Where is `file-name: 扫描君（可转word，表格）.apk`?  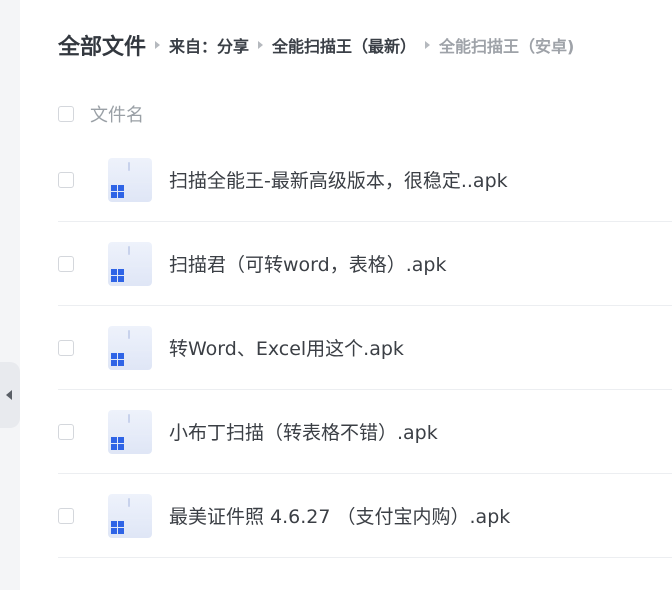 file-name: 扫描君（可转word，表格）.apk is located at coordinates (307, 263).